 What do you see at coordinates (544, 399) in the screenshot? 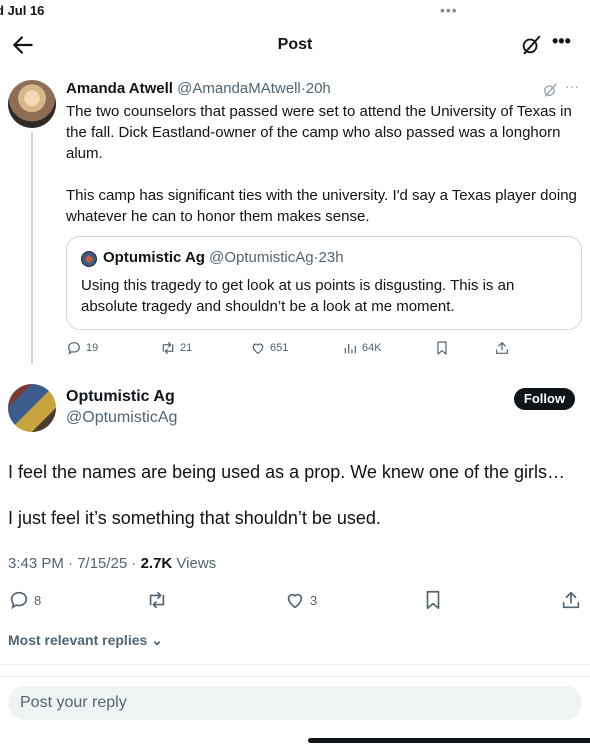
I see `follow-button: Follow` at bounding box center [544, 399].